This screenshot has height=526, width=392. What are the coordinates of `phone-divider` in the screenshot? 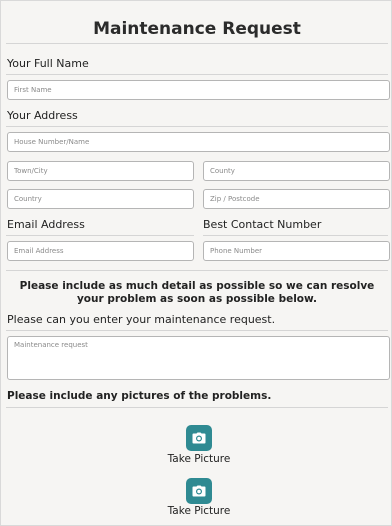 It's located at (295, 235).